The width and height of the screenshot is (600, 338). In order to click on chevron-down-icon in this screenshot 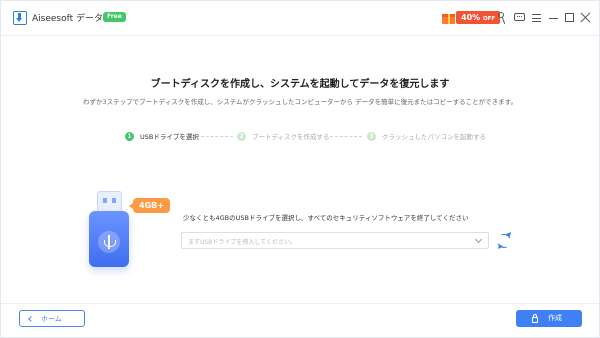, I will do `click(478, 239)`.